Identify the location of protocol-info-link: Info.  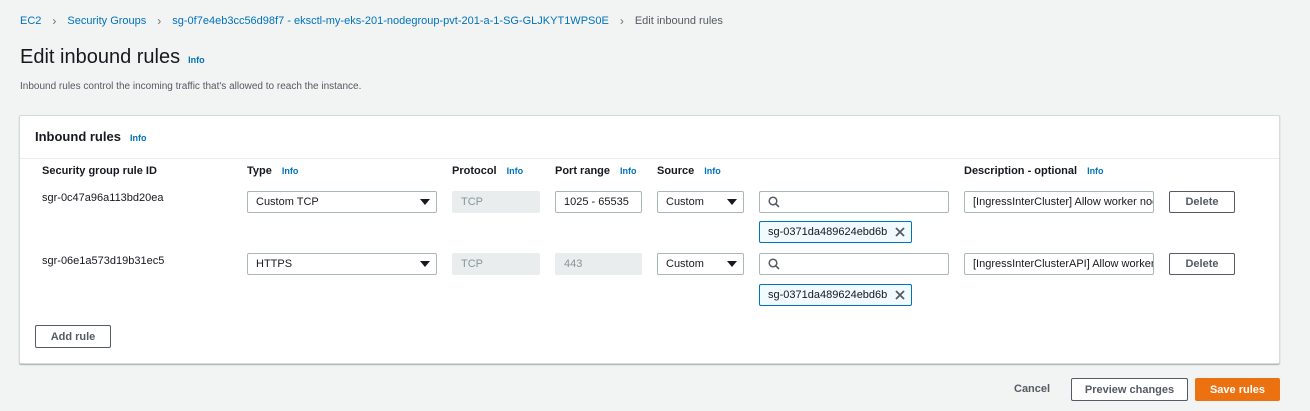
(515, 171).